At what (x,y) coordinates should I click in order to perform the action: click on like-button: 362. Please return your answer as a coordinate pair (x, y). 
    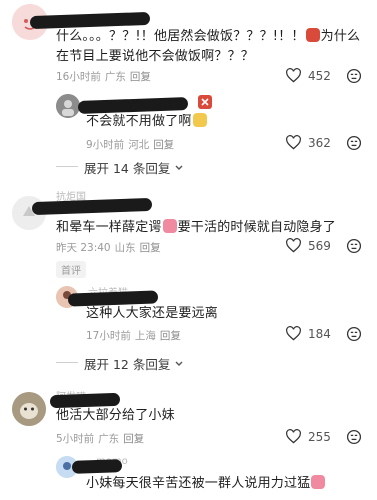
    Looking at the image, I should click on (308, 142).